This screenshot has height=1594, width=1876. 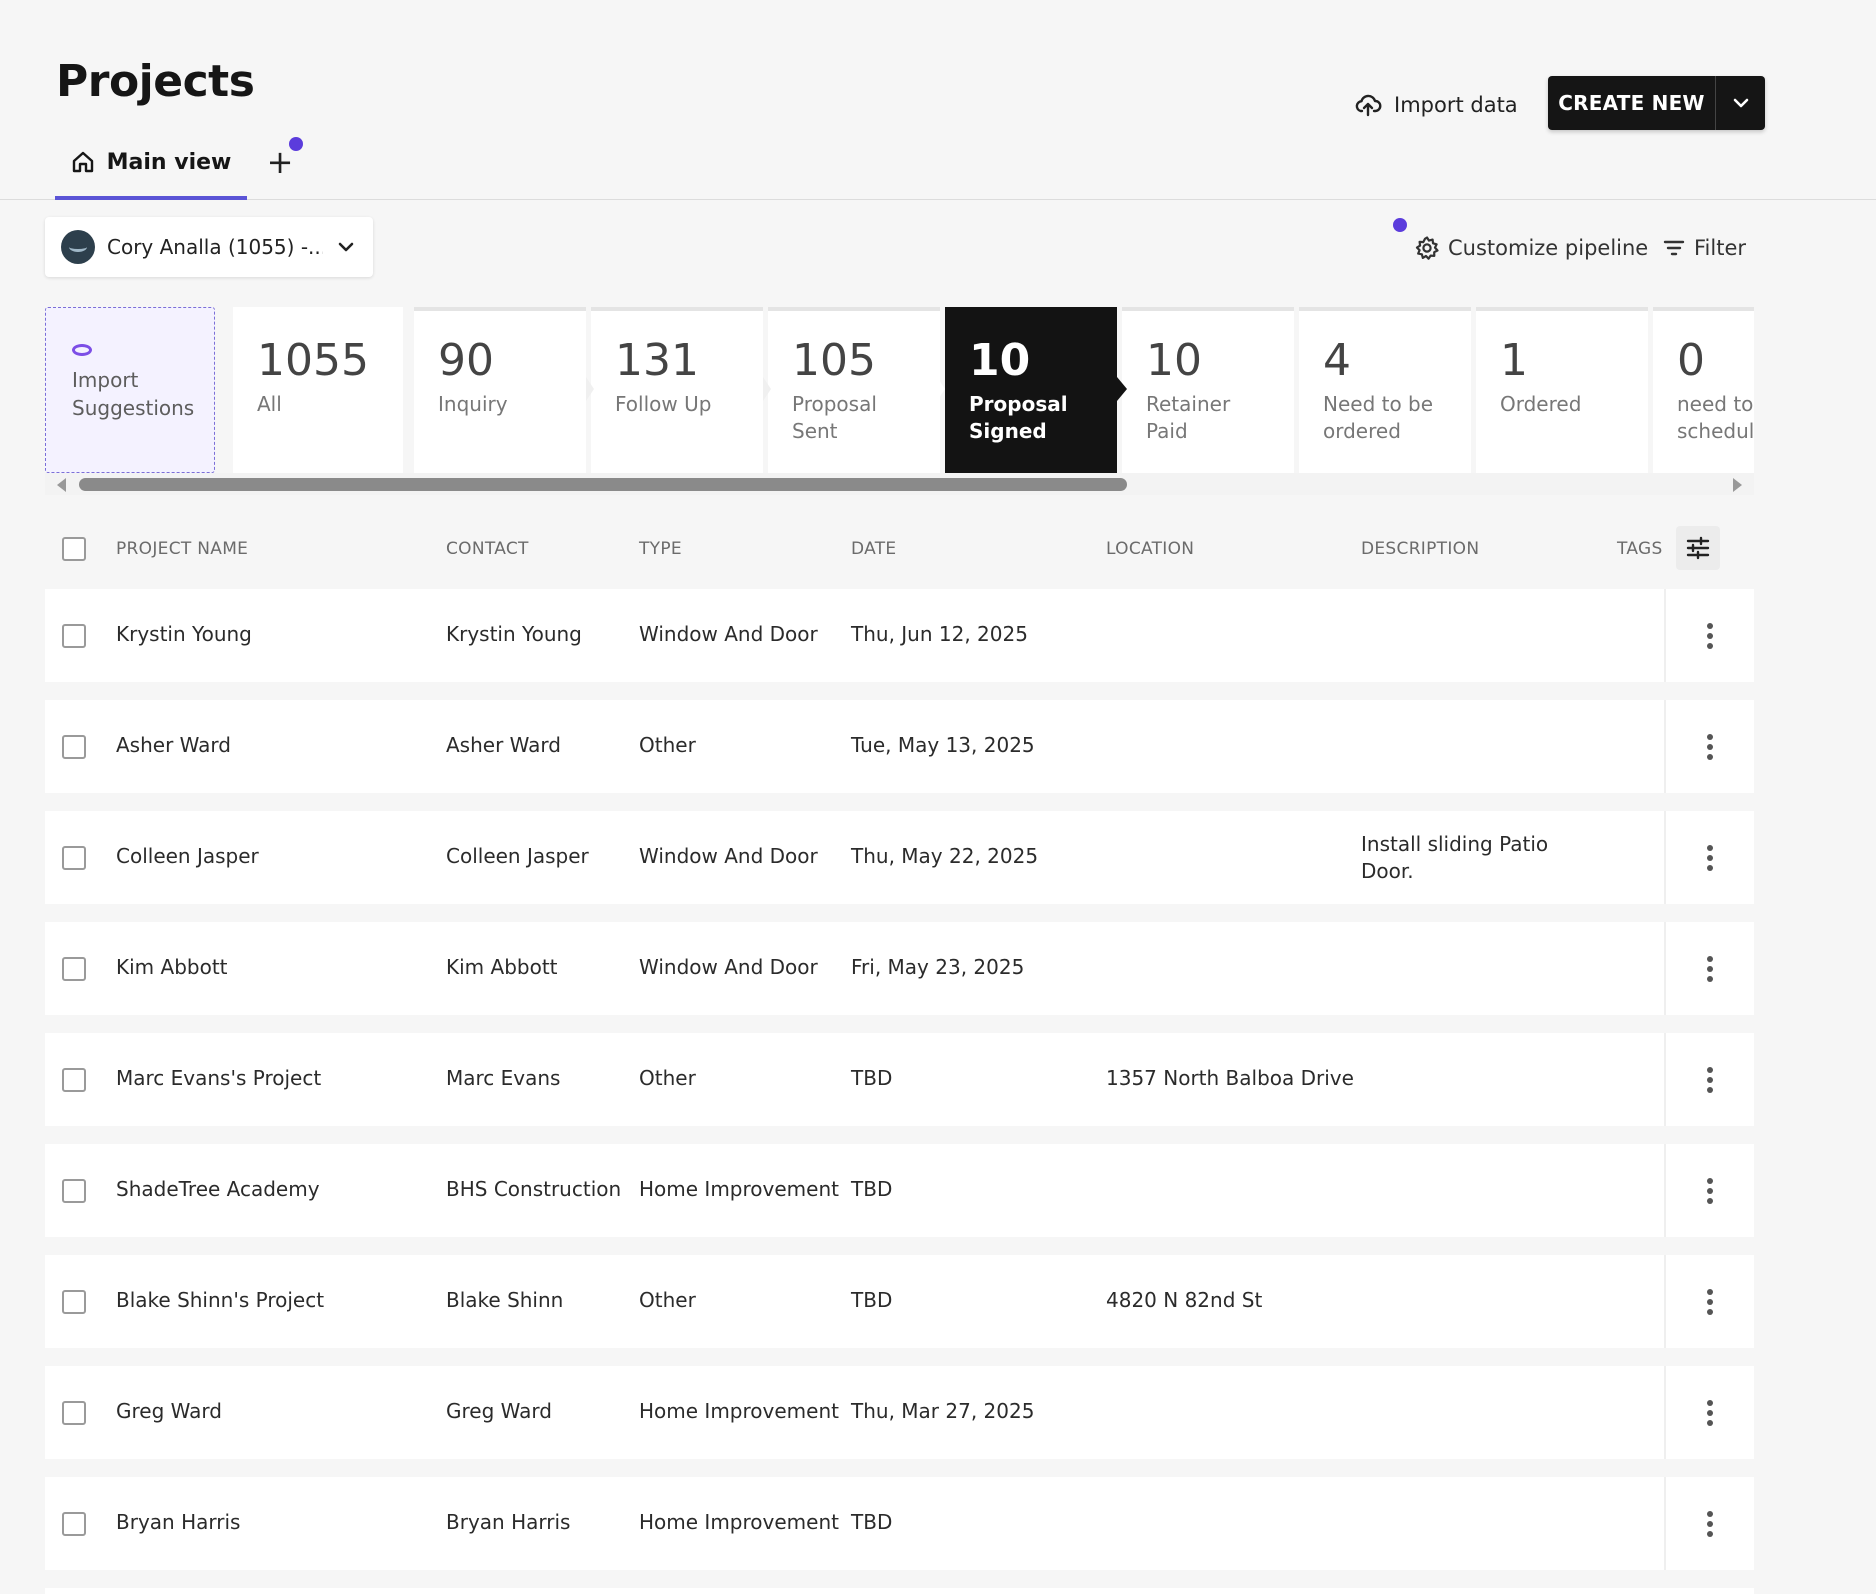 What do you see at coordinates (1541, 404) in the screenshot?
I see `stage-label: Ordered` at bounding box center [1541, 404].